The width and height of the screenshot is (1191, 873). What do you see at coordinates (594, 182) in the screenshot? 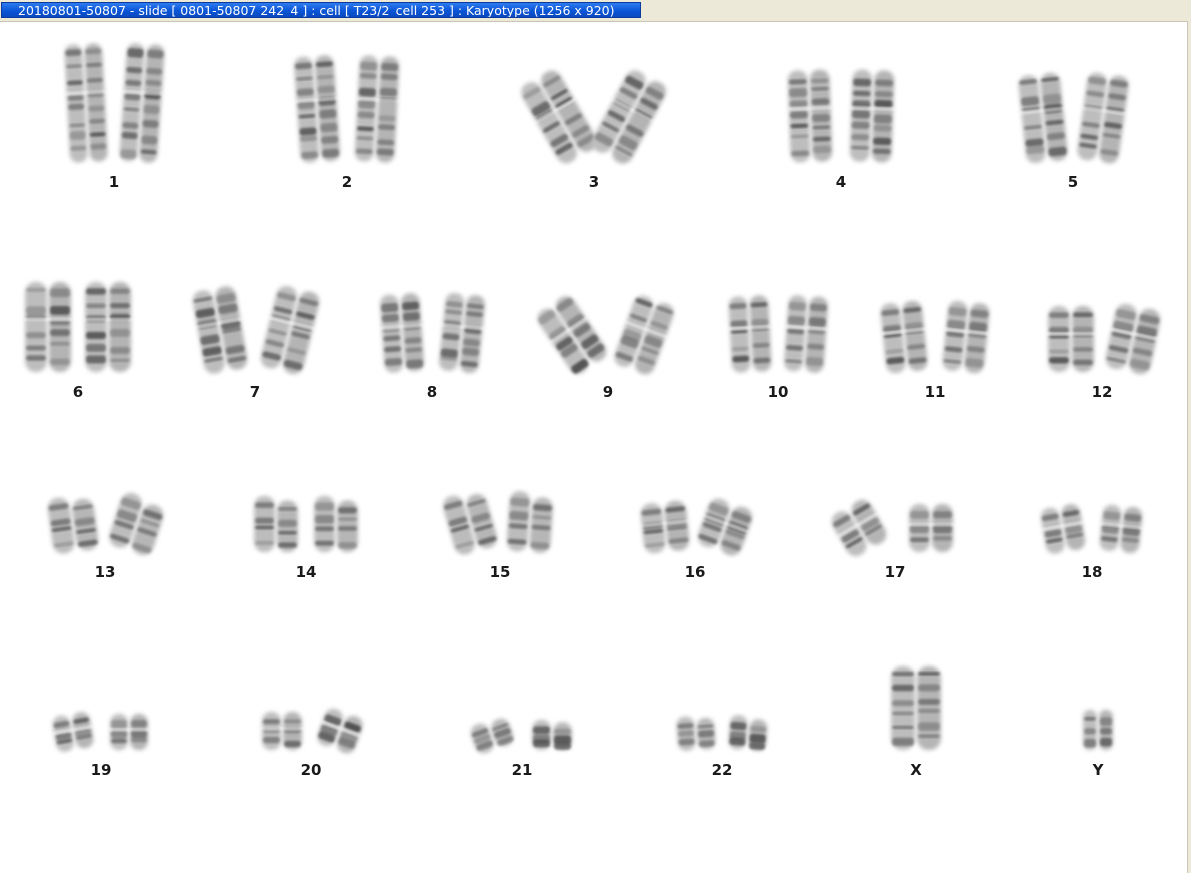
I see `chromosome-label-3: 3` at bounding box center [594, 182].